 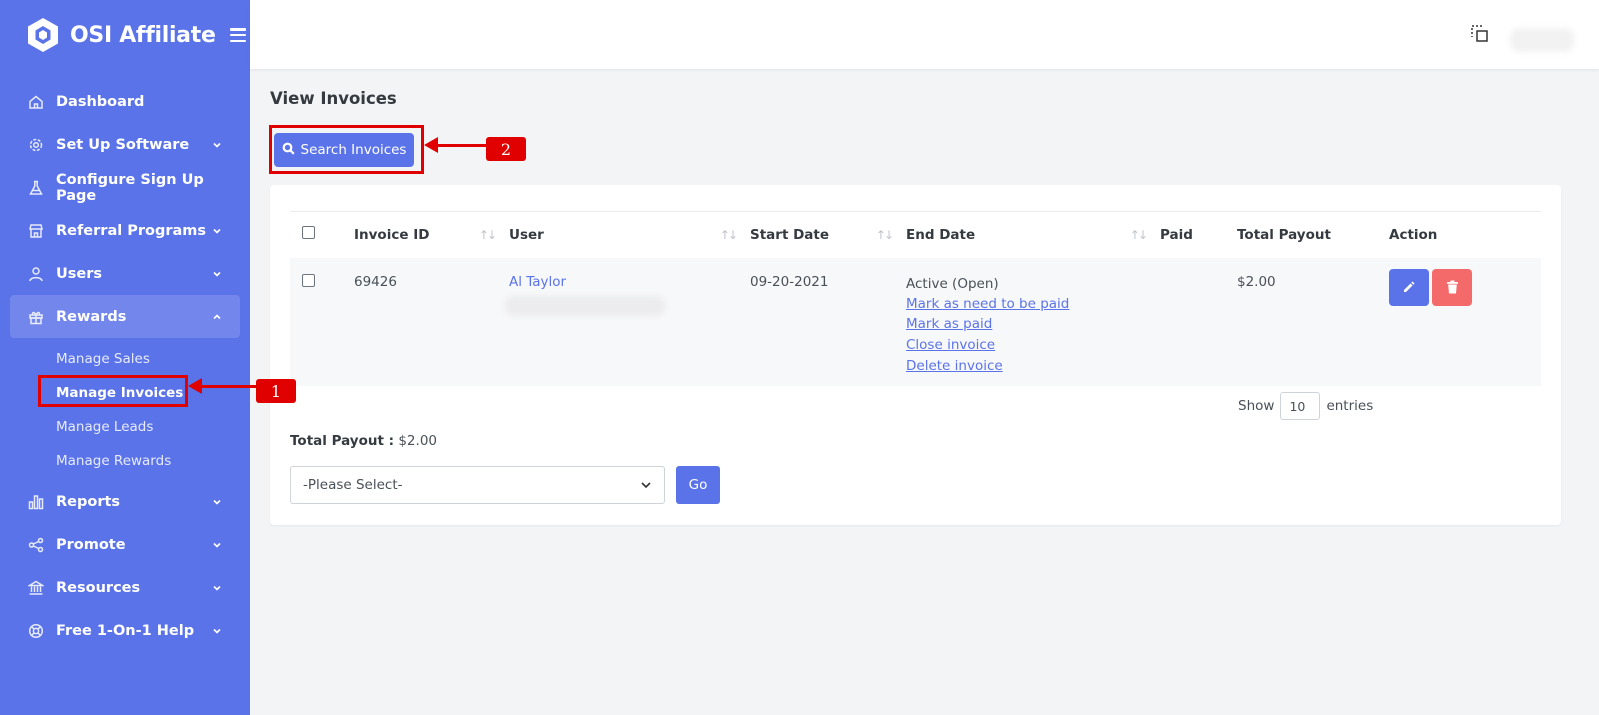 I want to click on total-payout-value: $2.00, so click(x=417, y=441).